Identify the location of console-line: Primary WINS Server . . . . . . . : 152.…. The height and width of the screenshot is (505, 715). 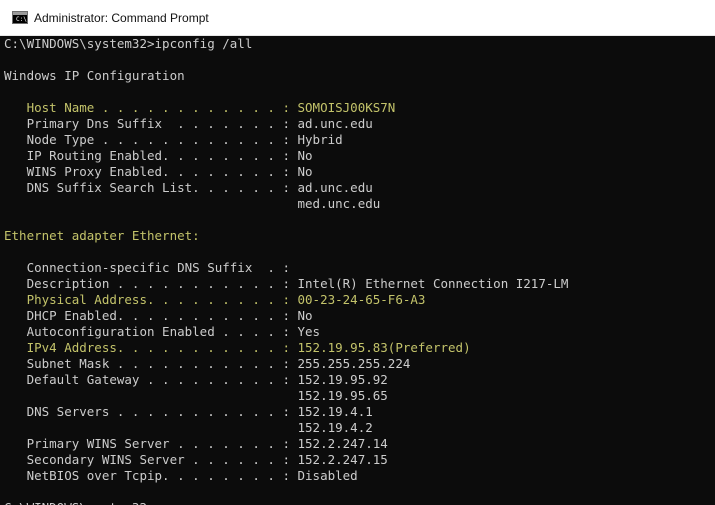
(359, 444).